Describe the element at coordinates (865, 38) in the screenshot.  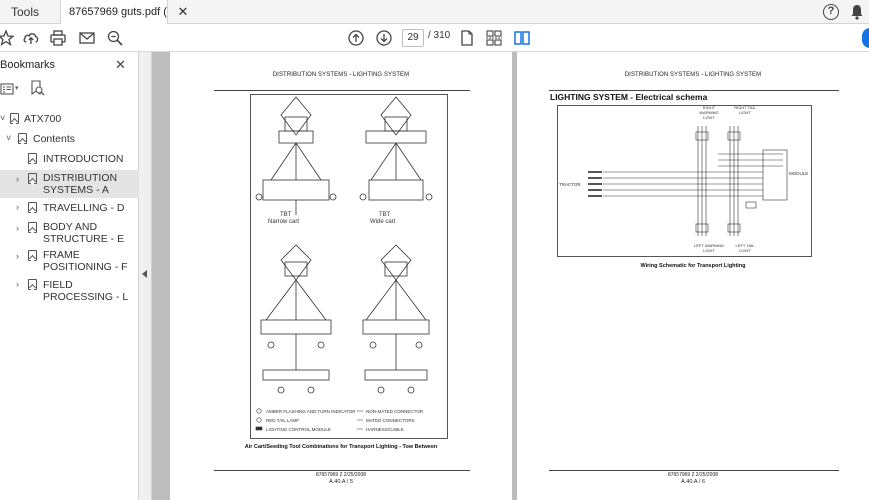
I see `share-button` at that location.